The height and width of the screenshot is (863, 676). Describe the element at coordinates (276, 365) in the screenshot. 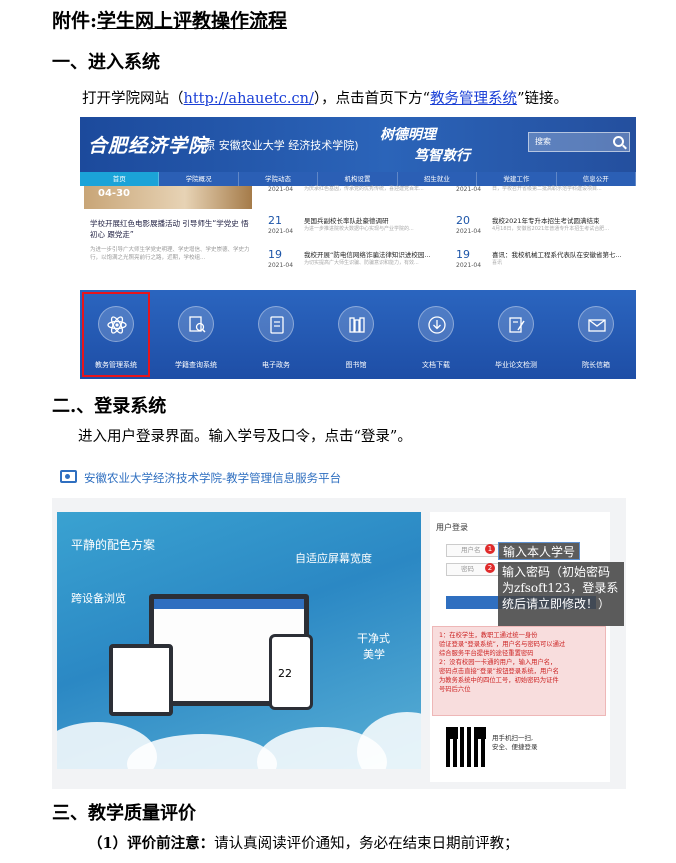

I see `tile-label: 电子政务` at that location.